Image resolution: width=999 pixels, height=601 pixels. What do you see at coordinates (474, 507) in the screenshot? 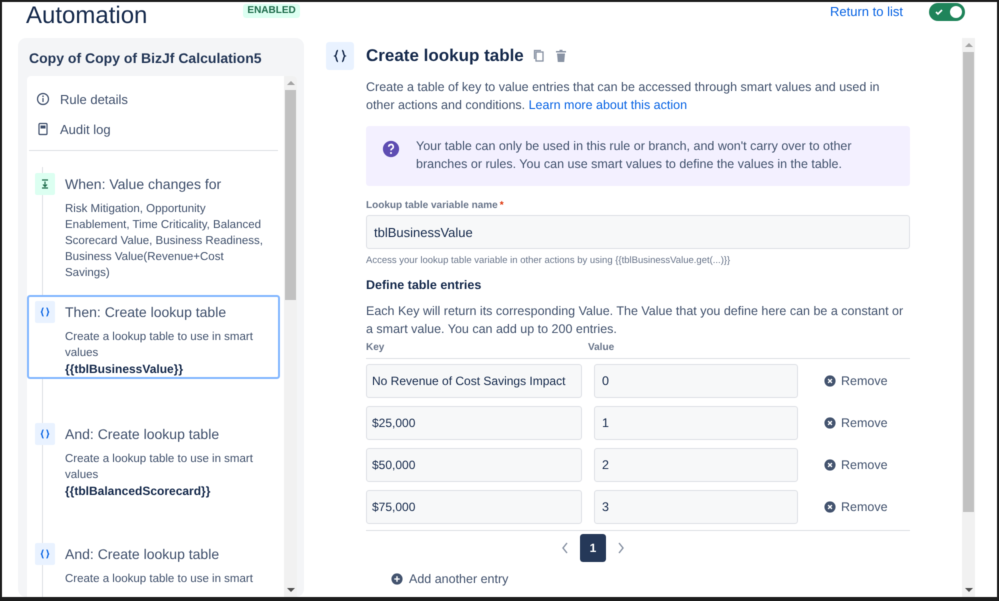
I see `key-field: $75,000` at bounding box center [474, 507].